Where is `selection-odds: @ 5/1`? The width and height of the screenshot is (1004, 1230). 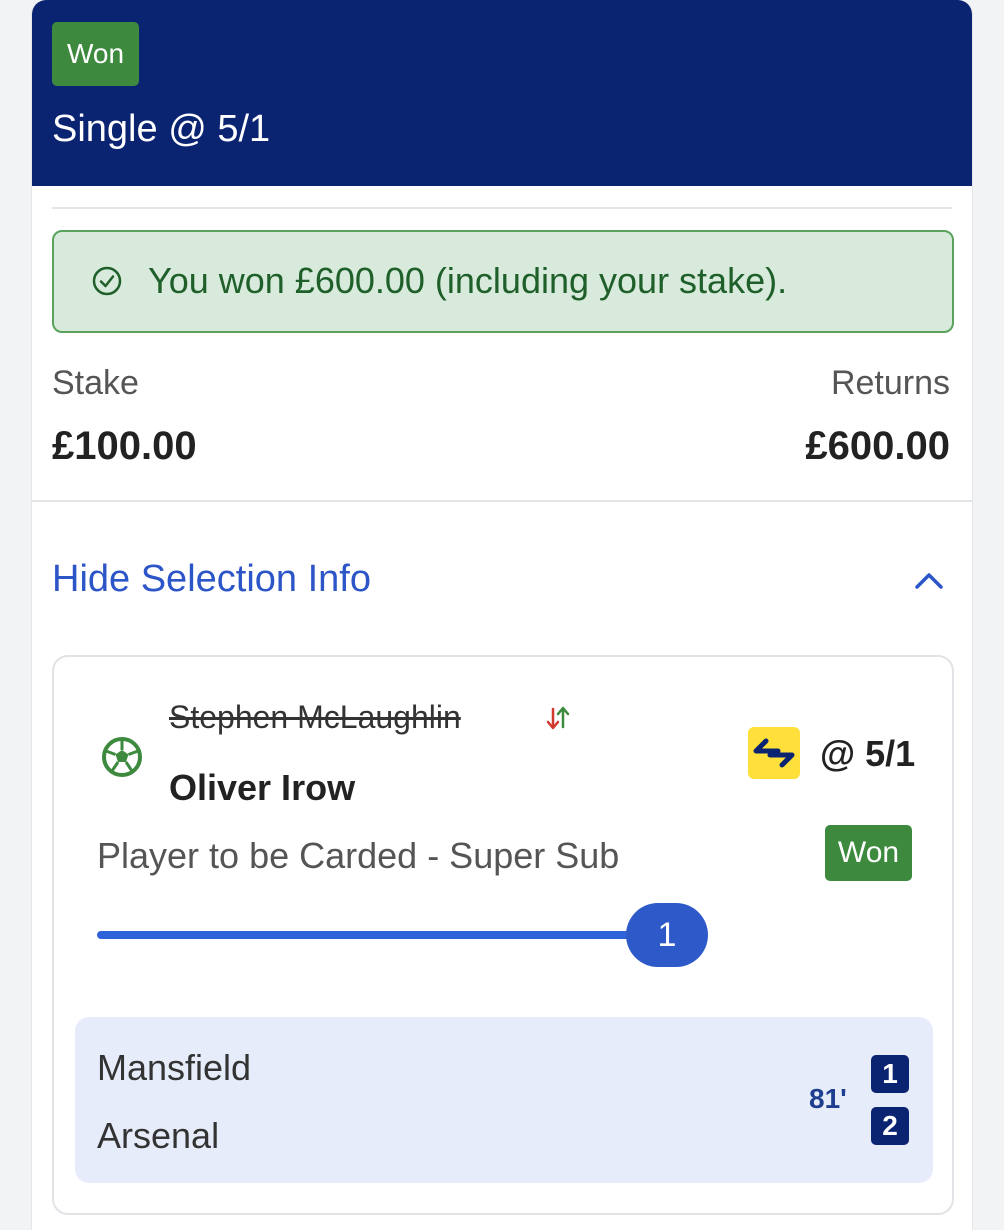 selection-odds: @ 5/1 is located at coordinates (868, 753).